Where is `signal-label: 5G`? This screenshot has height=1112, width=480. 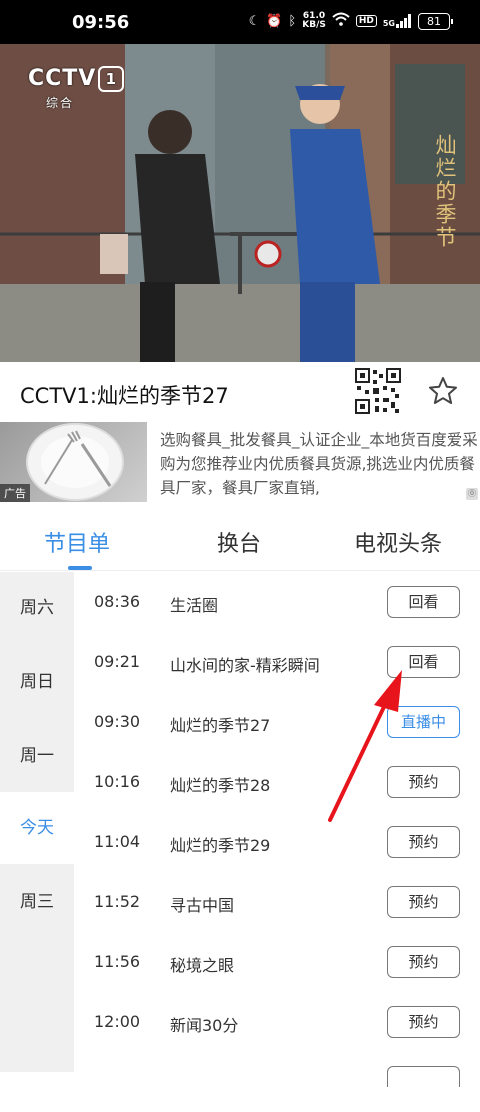
signal-label: 5G is located at coordinates (388, 23).